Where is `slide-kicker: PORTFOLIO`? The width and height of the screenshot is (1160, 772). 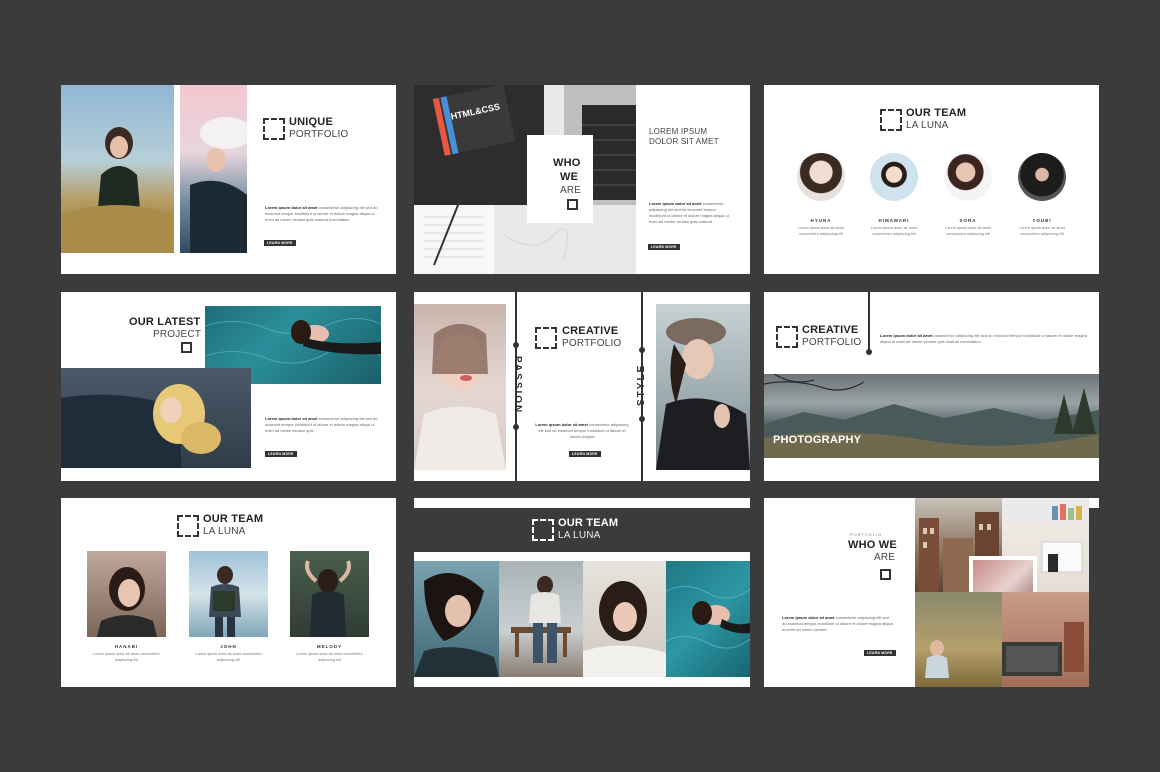 slide-kicker: PORTFOLIO is located at coordinates (866, 534).